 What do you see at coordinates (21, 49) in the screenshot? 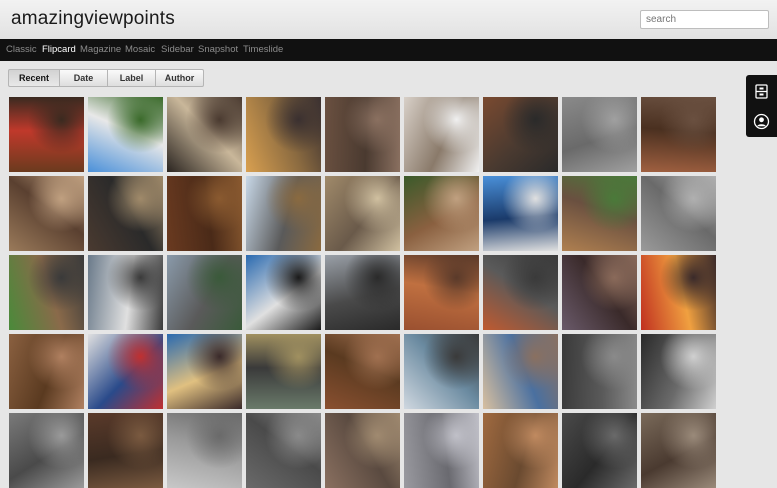
I see `nav-item-classic: Classic` at bounding box center [21, 49].